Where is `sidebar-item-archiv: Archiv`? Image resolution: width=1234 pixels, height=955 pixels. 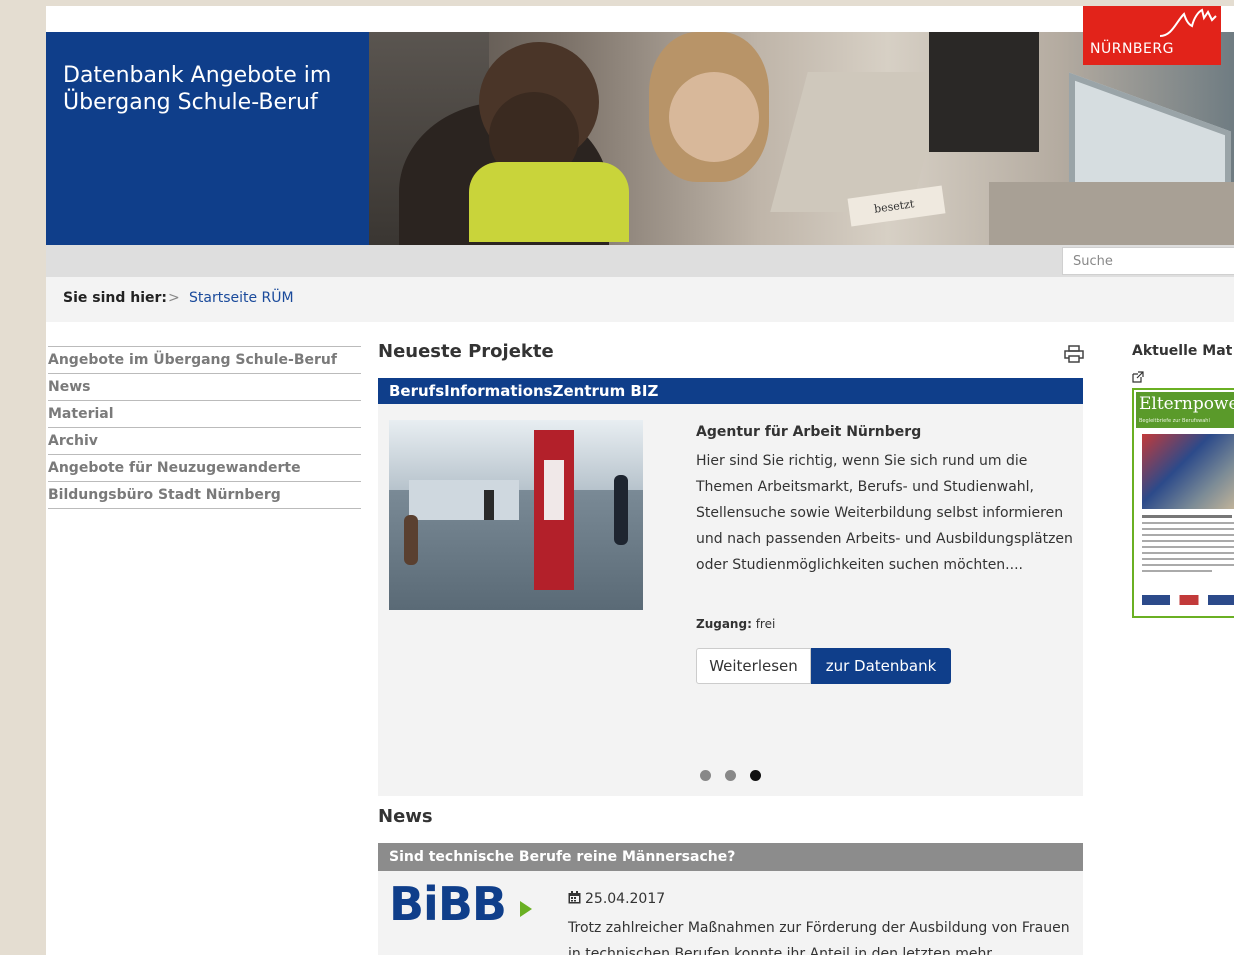 sidebar-item-archiv: Archiv is located at coordinates (204, 441).